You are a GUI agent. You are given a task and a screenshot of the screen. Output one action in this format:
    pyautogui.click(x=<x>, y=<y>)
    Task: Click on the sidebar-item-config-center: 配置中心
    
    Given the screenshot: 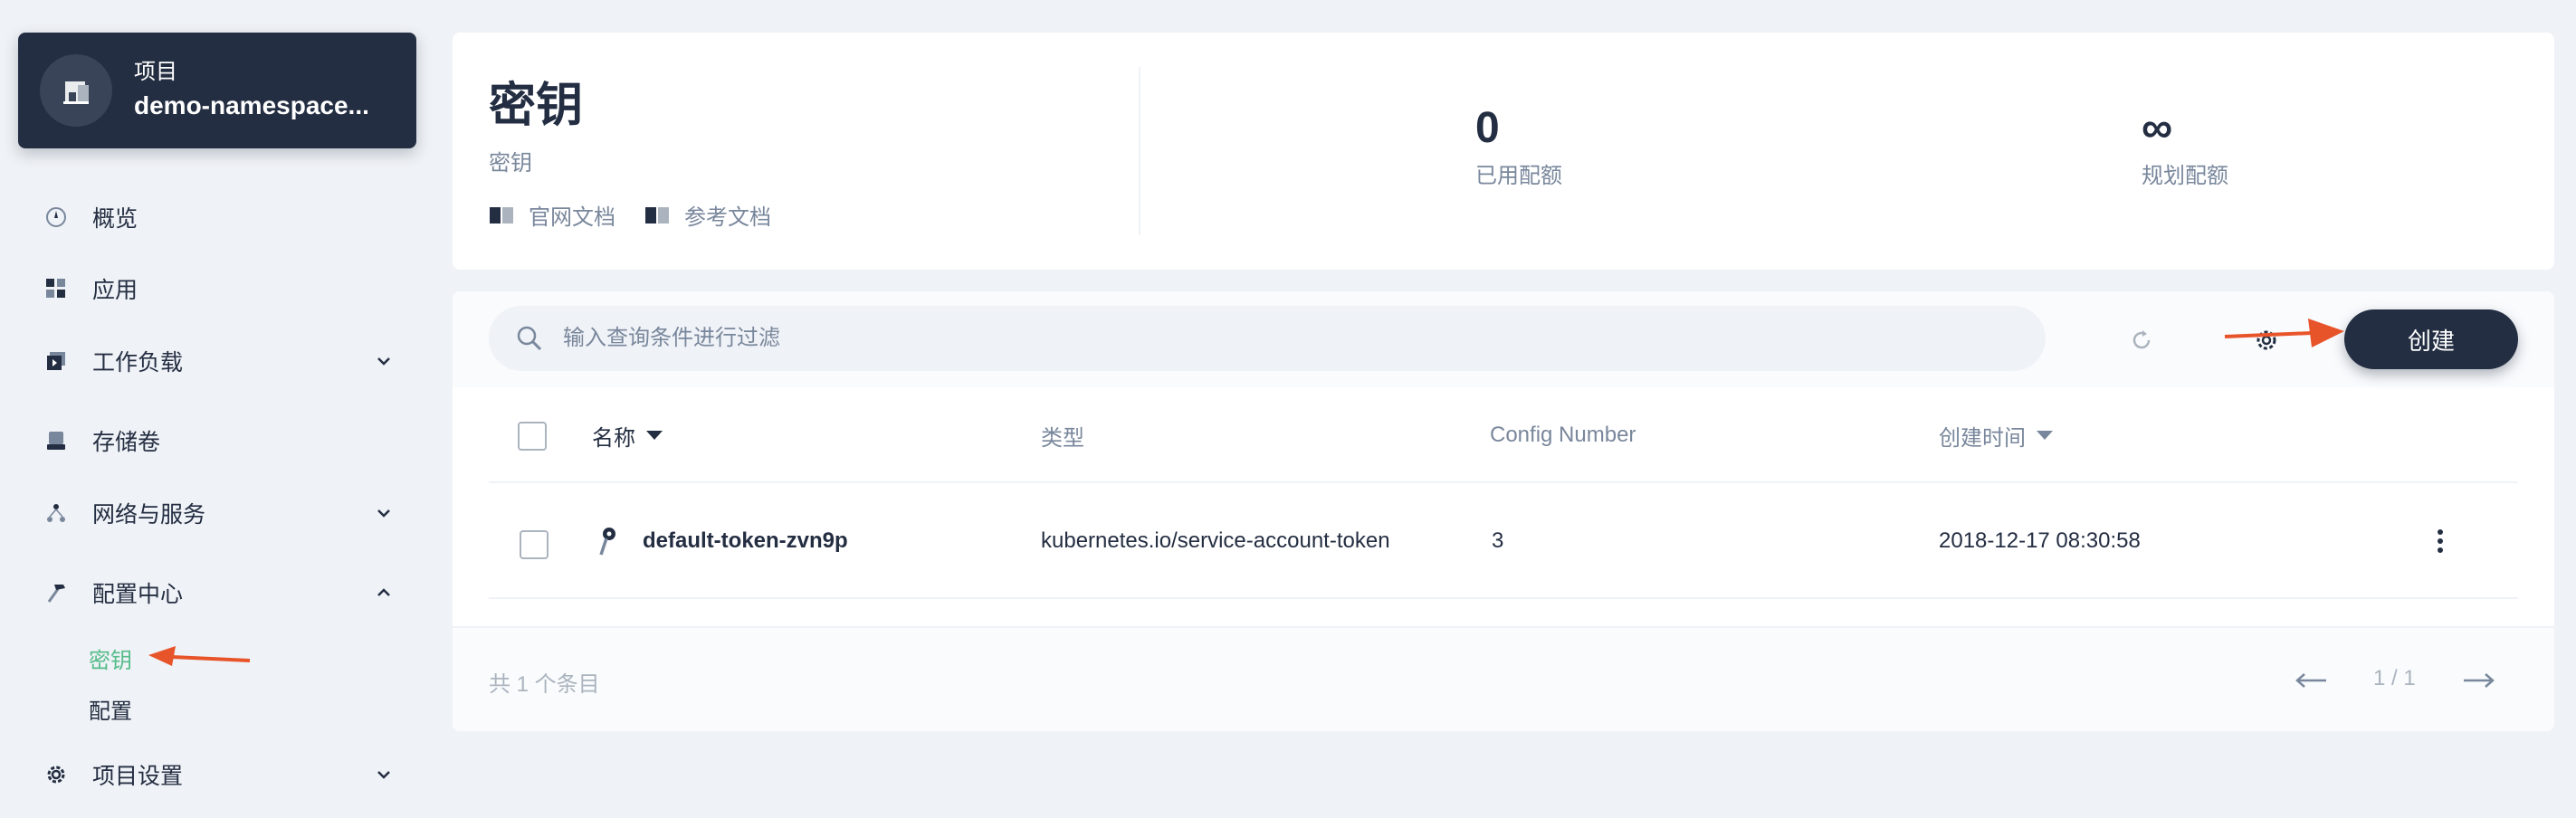 What is the action you would take?
    pyautogui.click(x=220, y=593)
    